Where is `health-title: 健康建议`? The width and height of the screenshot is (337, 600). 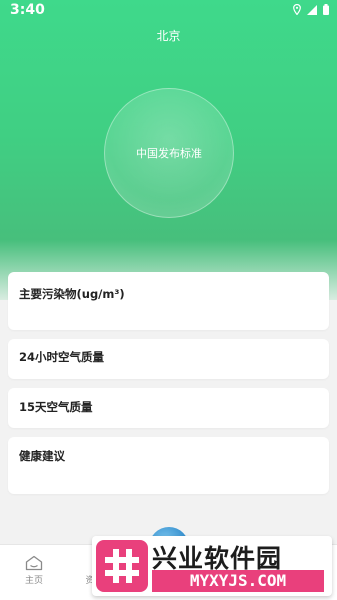
health-title: 健康建议 is located at coordinates (42, 456).